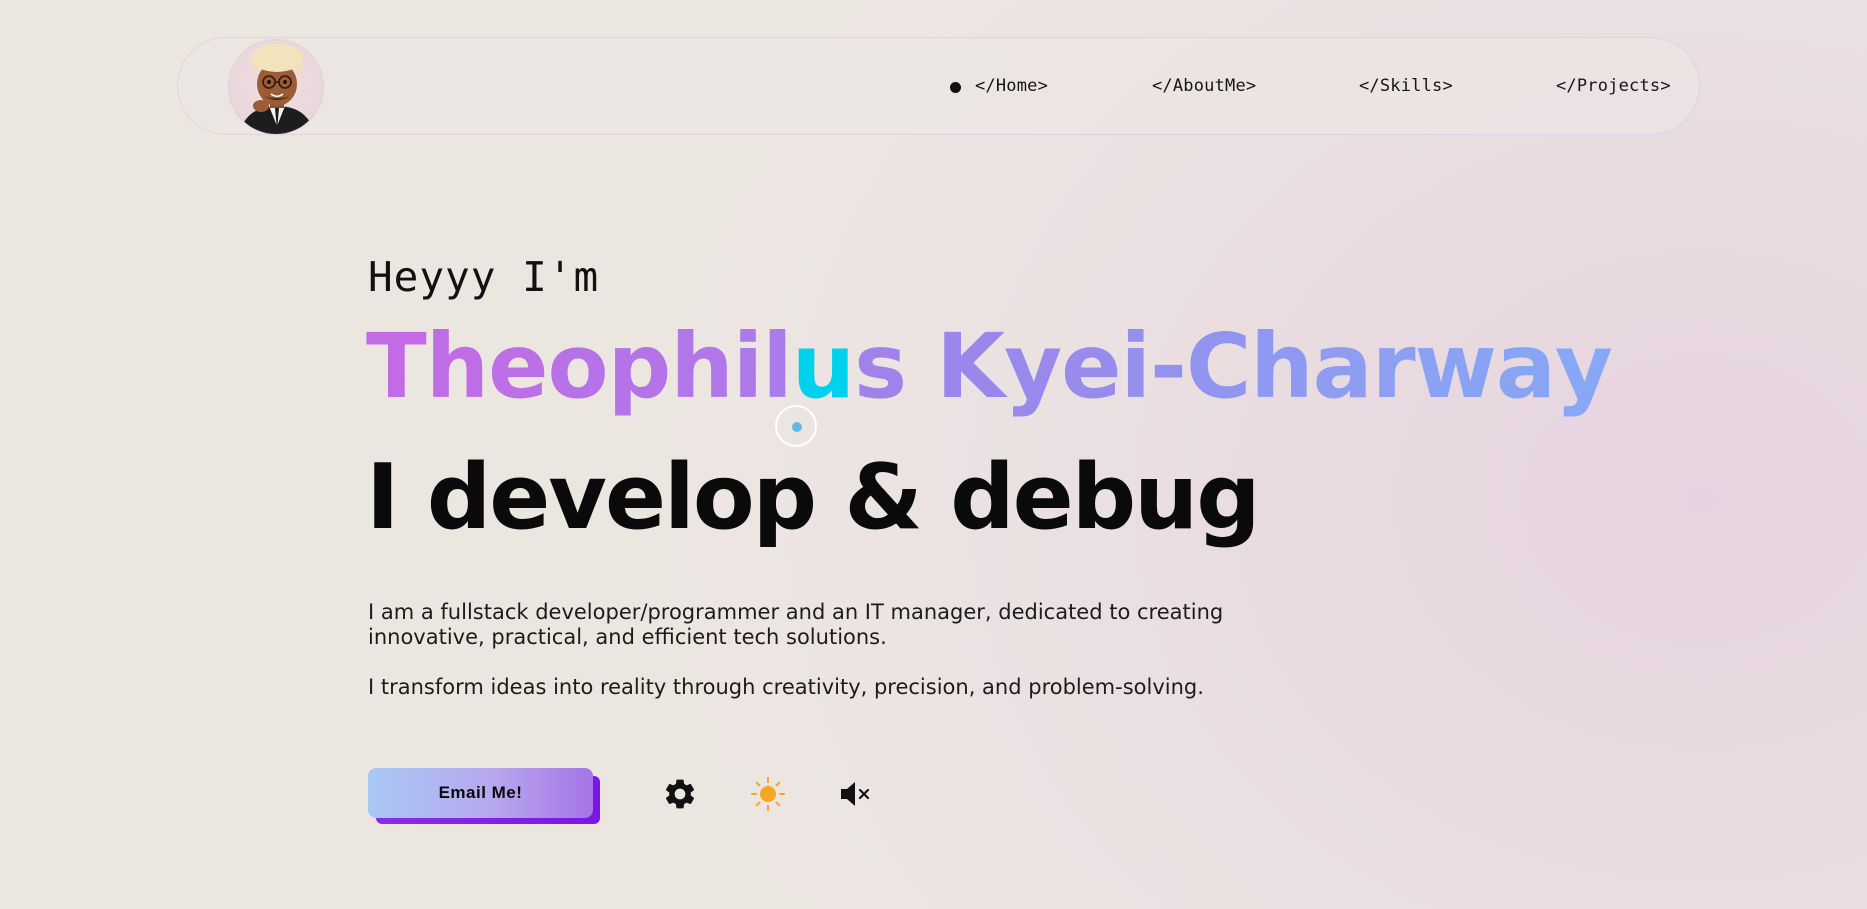 This screenshot has width=1867, height=909. What do you see at coordinates (1406, 86) in the screenshot?
I see `nav-link-skills: </Skills>` at bounding box center [1406, 86].